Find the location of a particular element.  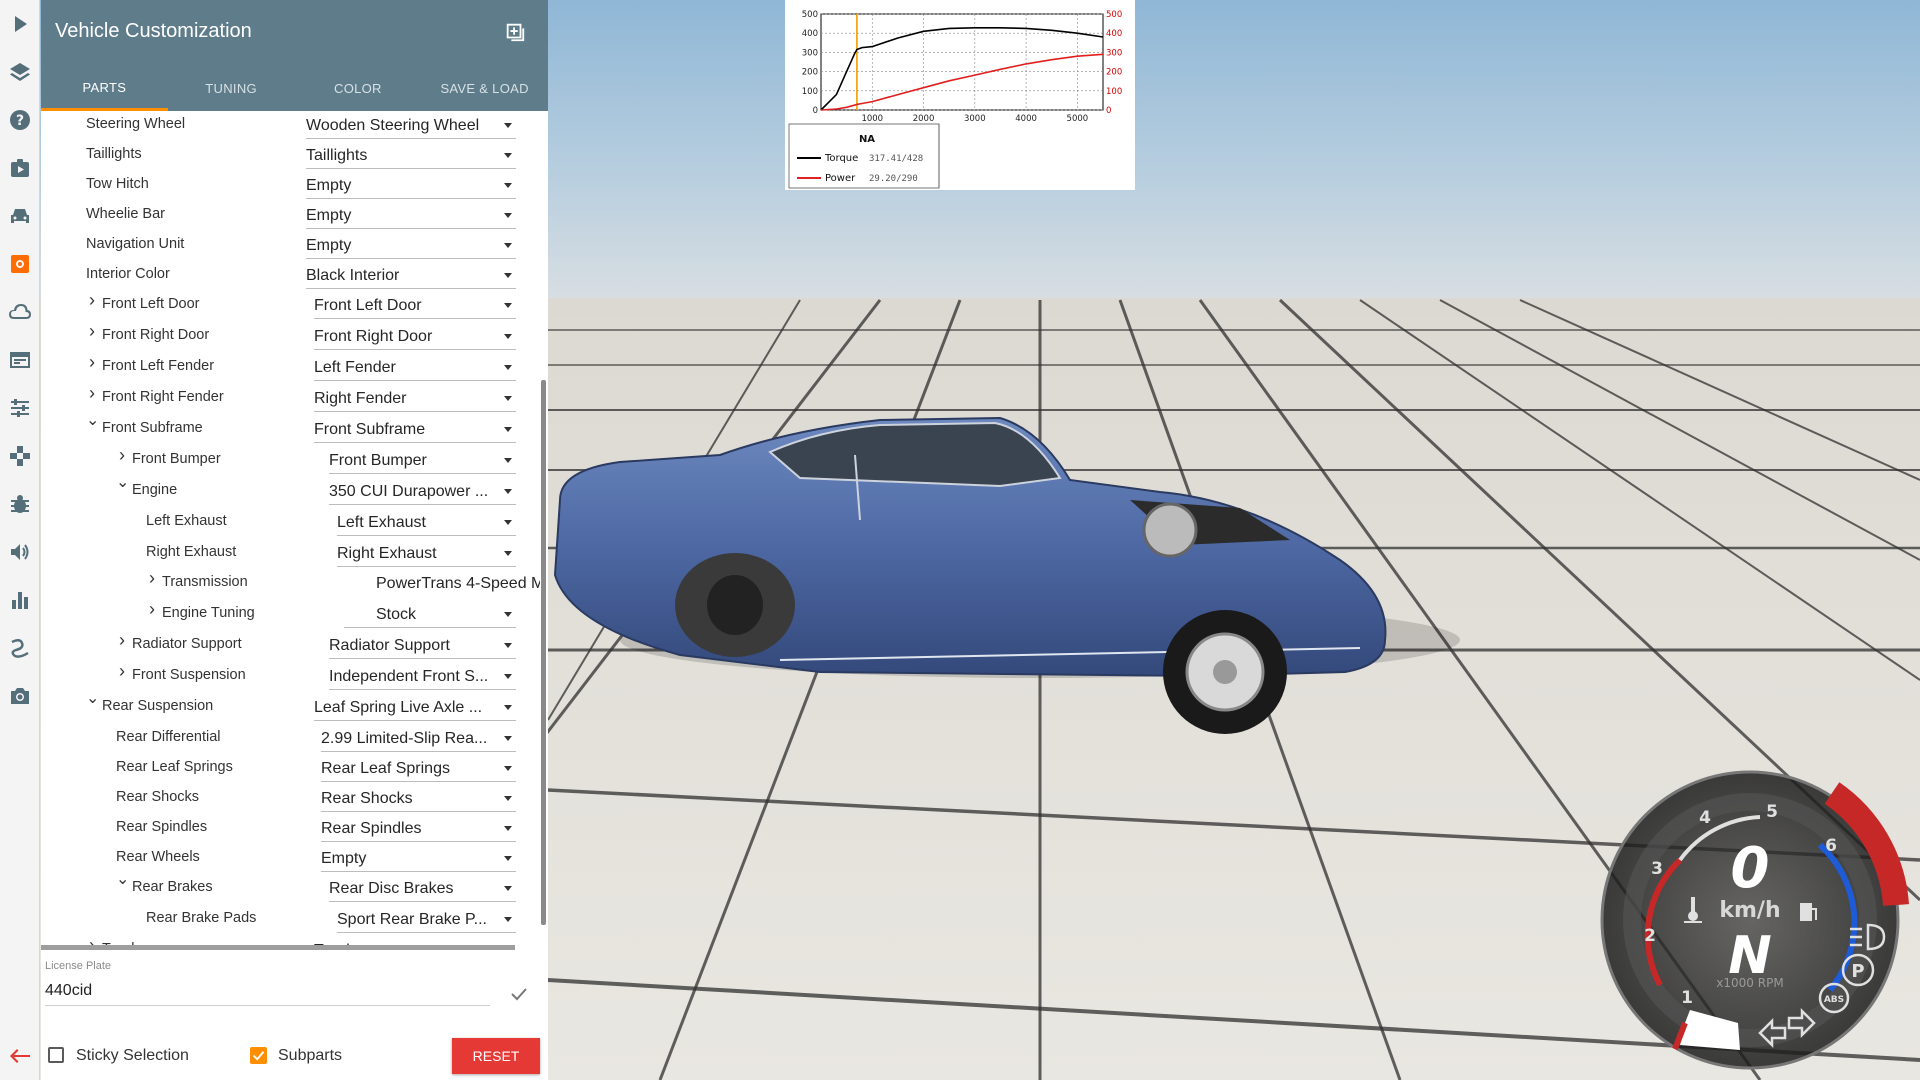

part-select: Rear Leaf Springs is located at coordinates (418, 769).